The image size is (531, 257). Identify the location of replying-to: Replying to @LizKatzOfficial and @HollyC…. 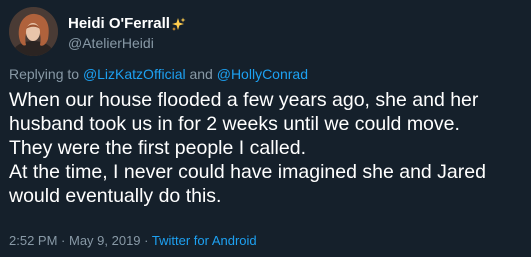
(158, 74).